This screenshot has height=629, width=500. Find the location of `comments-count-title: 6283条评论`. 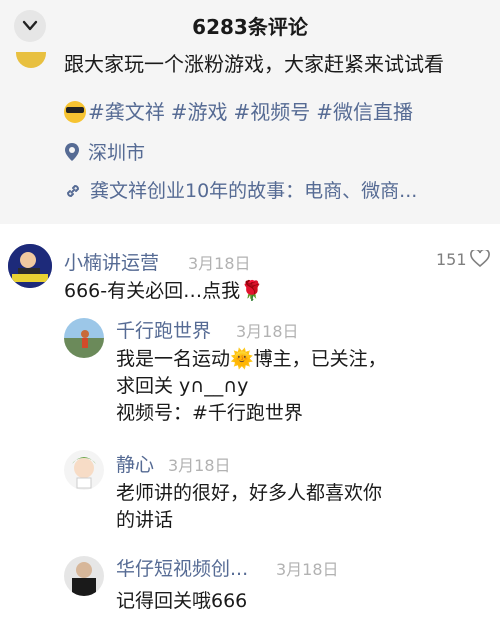

comments-count-title: 6283条评论 is located at coordinates (250, 27).